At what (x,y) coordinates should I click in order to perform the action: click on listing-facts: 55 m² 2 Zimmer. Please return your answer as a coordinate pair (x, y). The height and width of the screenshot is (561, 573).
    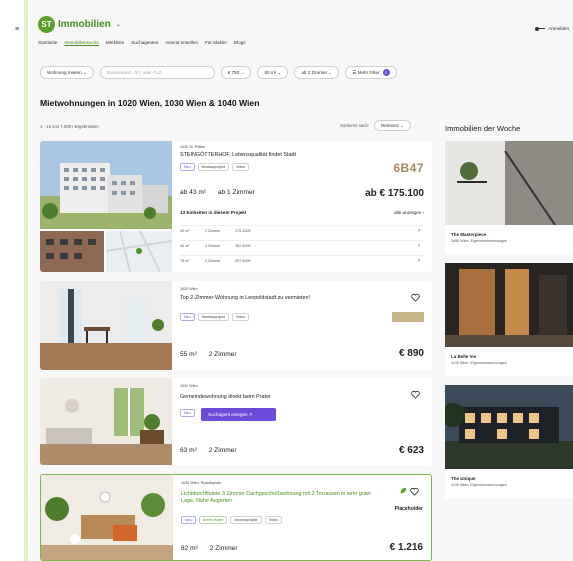
    Looking at the image, I should click on (213, 354).